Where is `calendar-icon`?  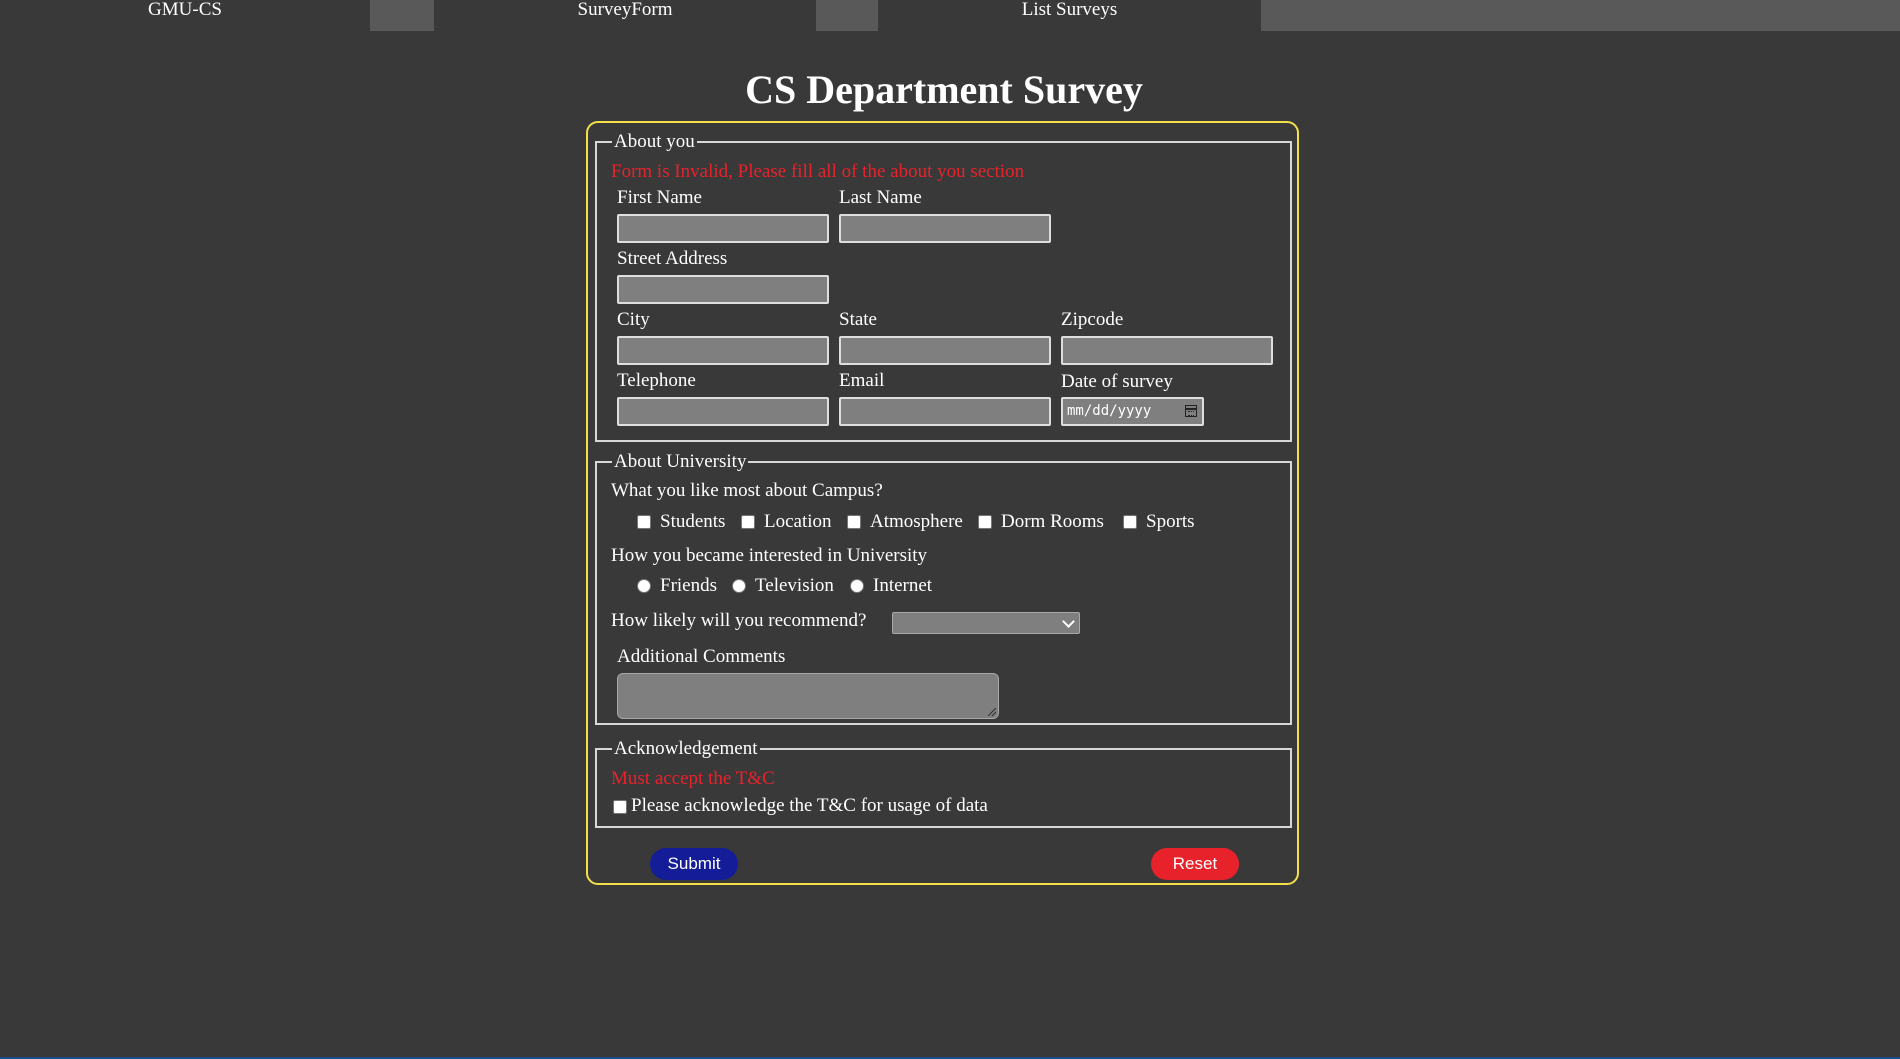
calendar-icon is located at coordinates (1191, 411).